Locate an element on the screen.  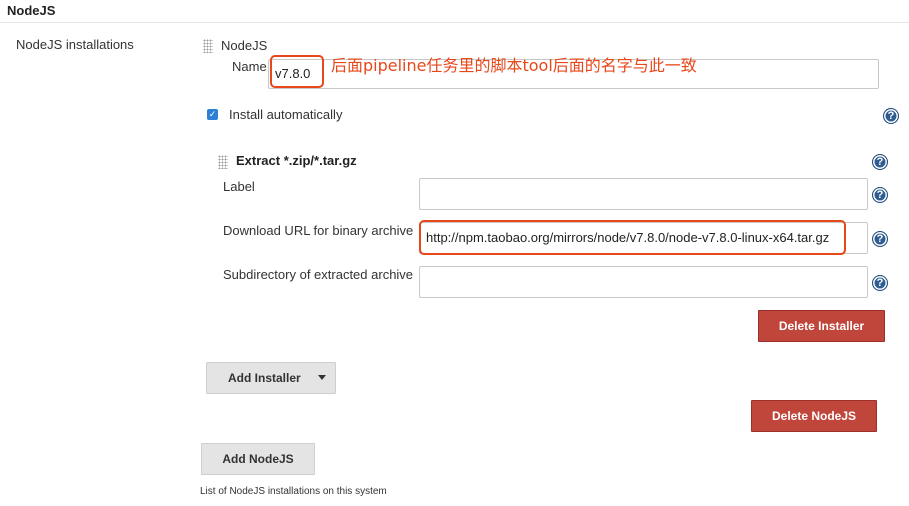
url-highlight-box is located at coordinates (632, 237).